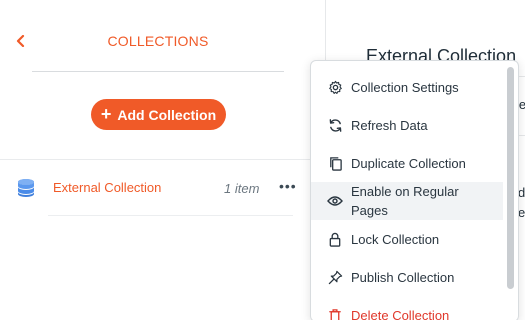 Image resolution: width=525 pixels, height=320 pixels. I want to click on collection-item: External Collection 1 item •••, so click(155, 188).